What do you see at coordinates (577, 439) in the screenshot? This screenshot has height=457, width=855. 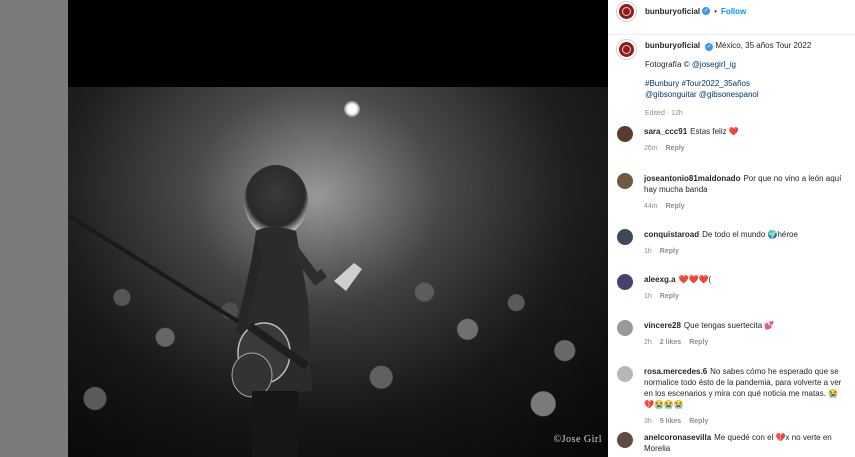 I see `photo-credit: ©Jose Girl` at bounding box center [577, 439].